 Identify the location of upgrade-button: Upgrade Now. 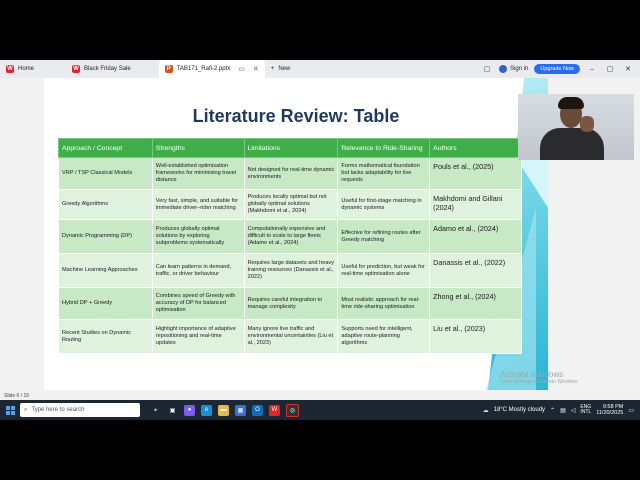
(557, 69).